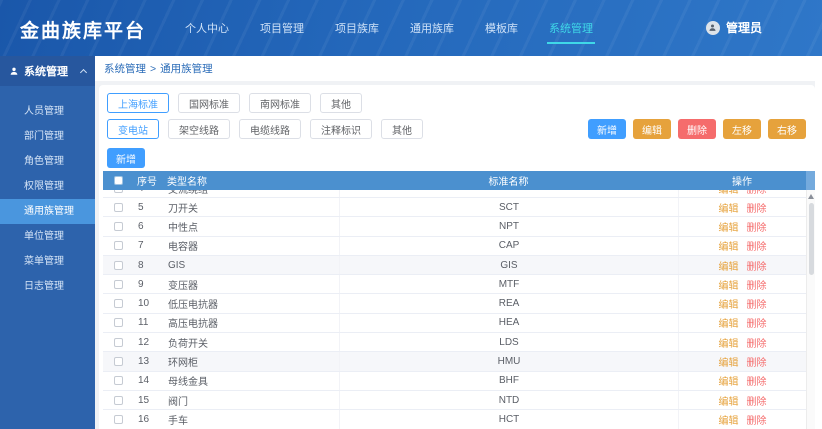 This screenshot has width=822, height=429. What do you see at coordinates (282, 28) in the screenshot?
I see `nav-item: 项目管理` at bounding box center [282, 28].